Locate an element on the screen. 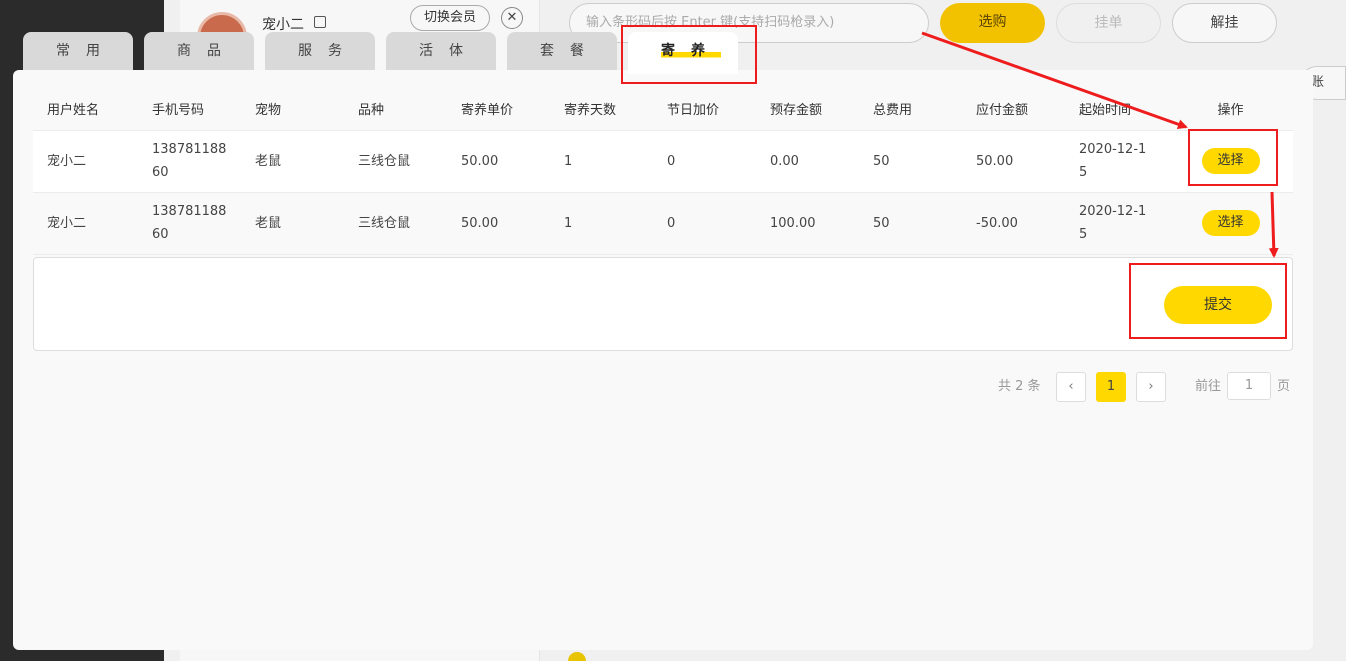 Image resolution: width=1346 pixels, height=661 pixels. col-pet: 宠物 is located at coordinates (268, 111).